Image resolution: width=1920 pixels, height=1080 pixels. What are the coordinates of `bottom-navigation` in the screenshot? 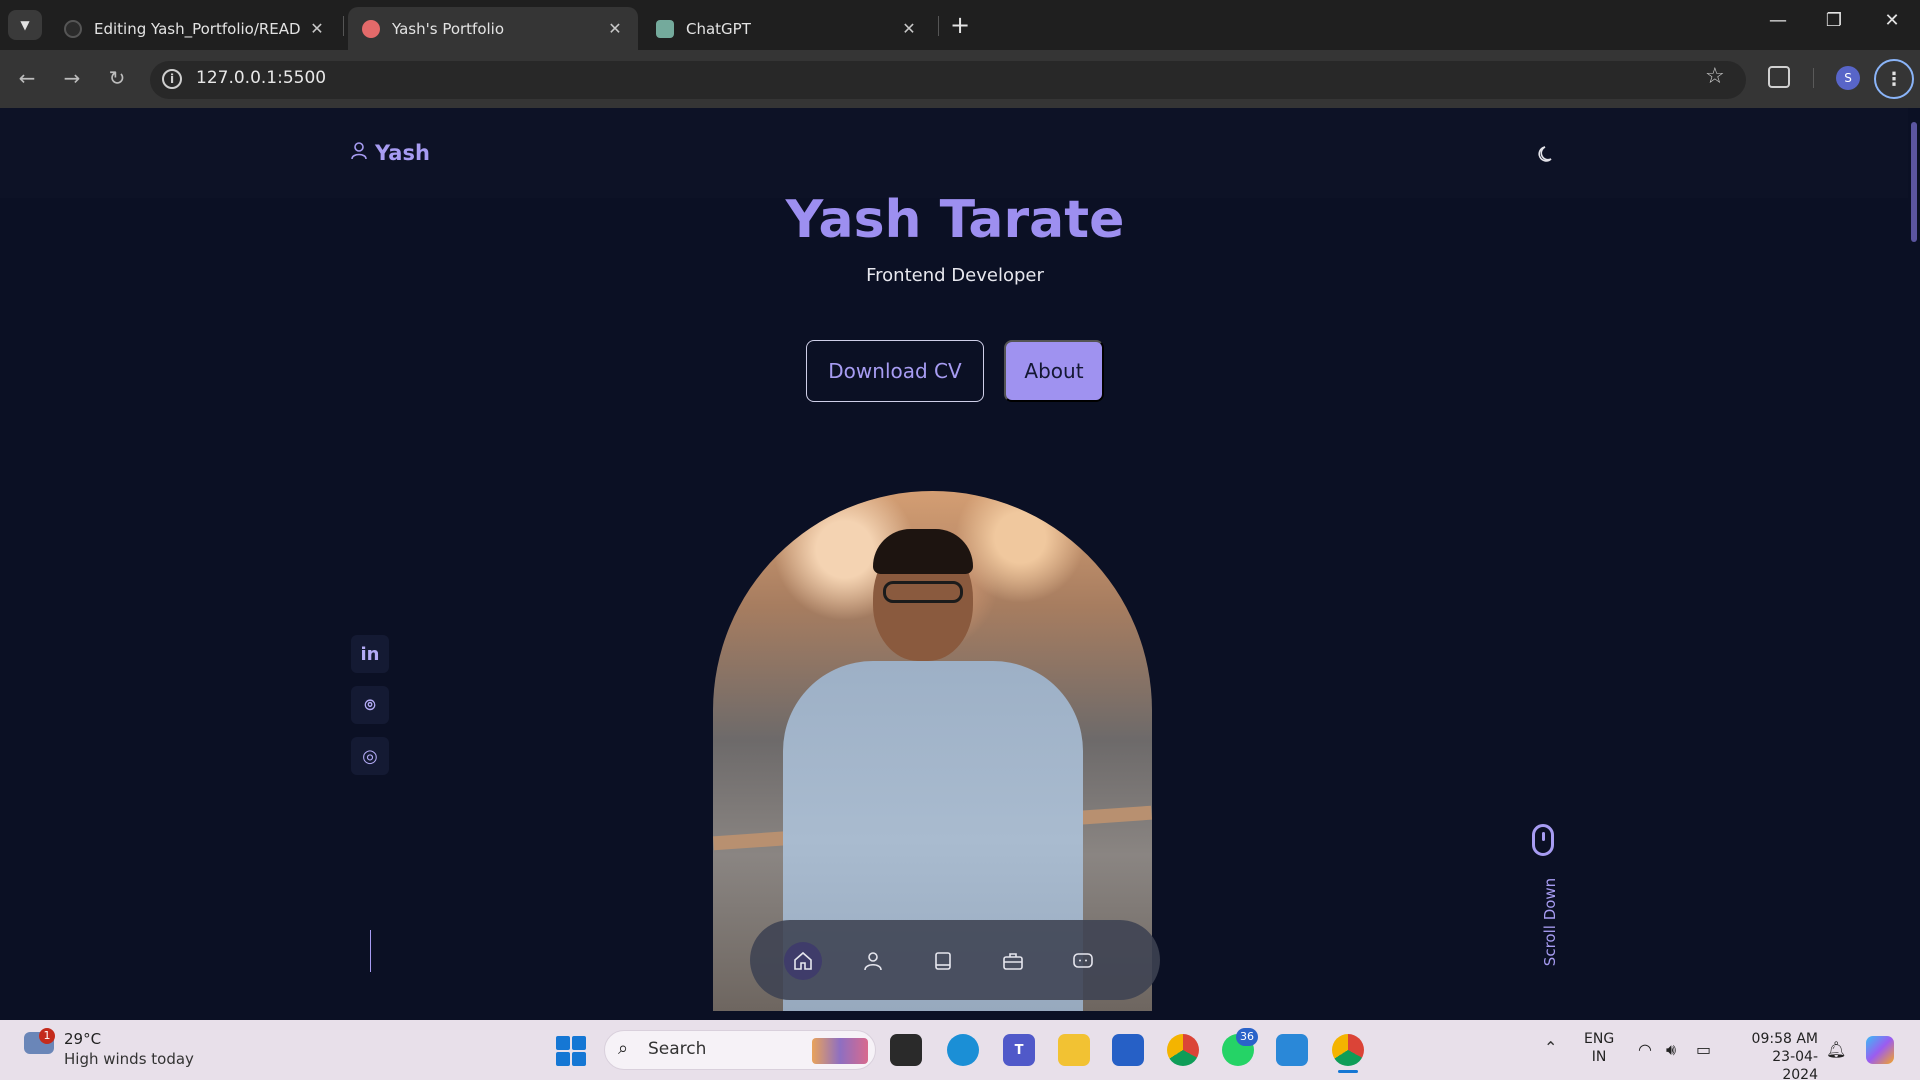 It's located at (955, 960).